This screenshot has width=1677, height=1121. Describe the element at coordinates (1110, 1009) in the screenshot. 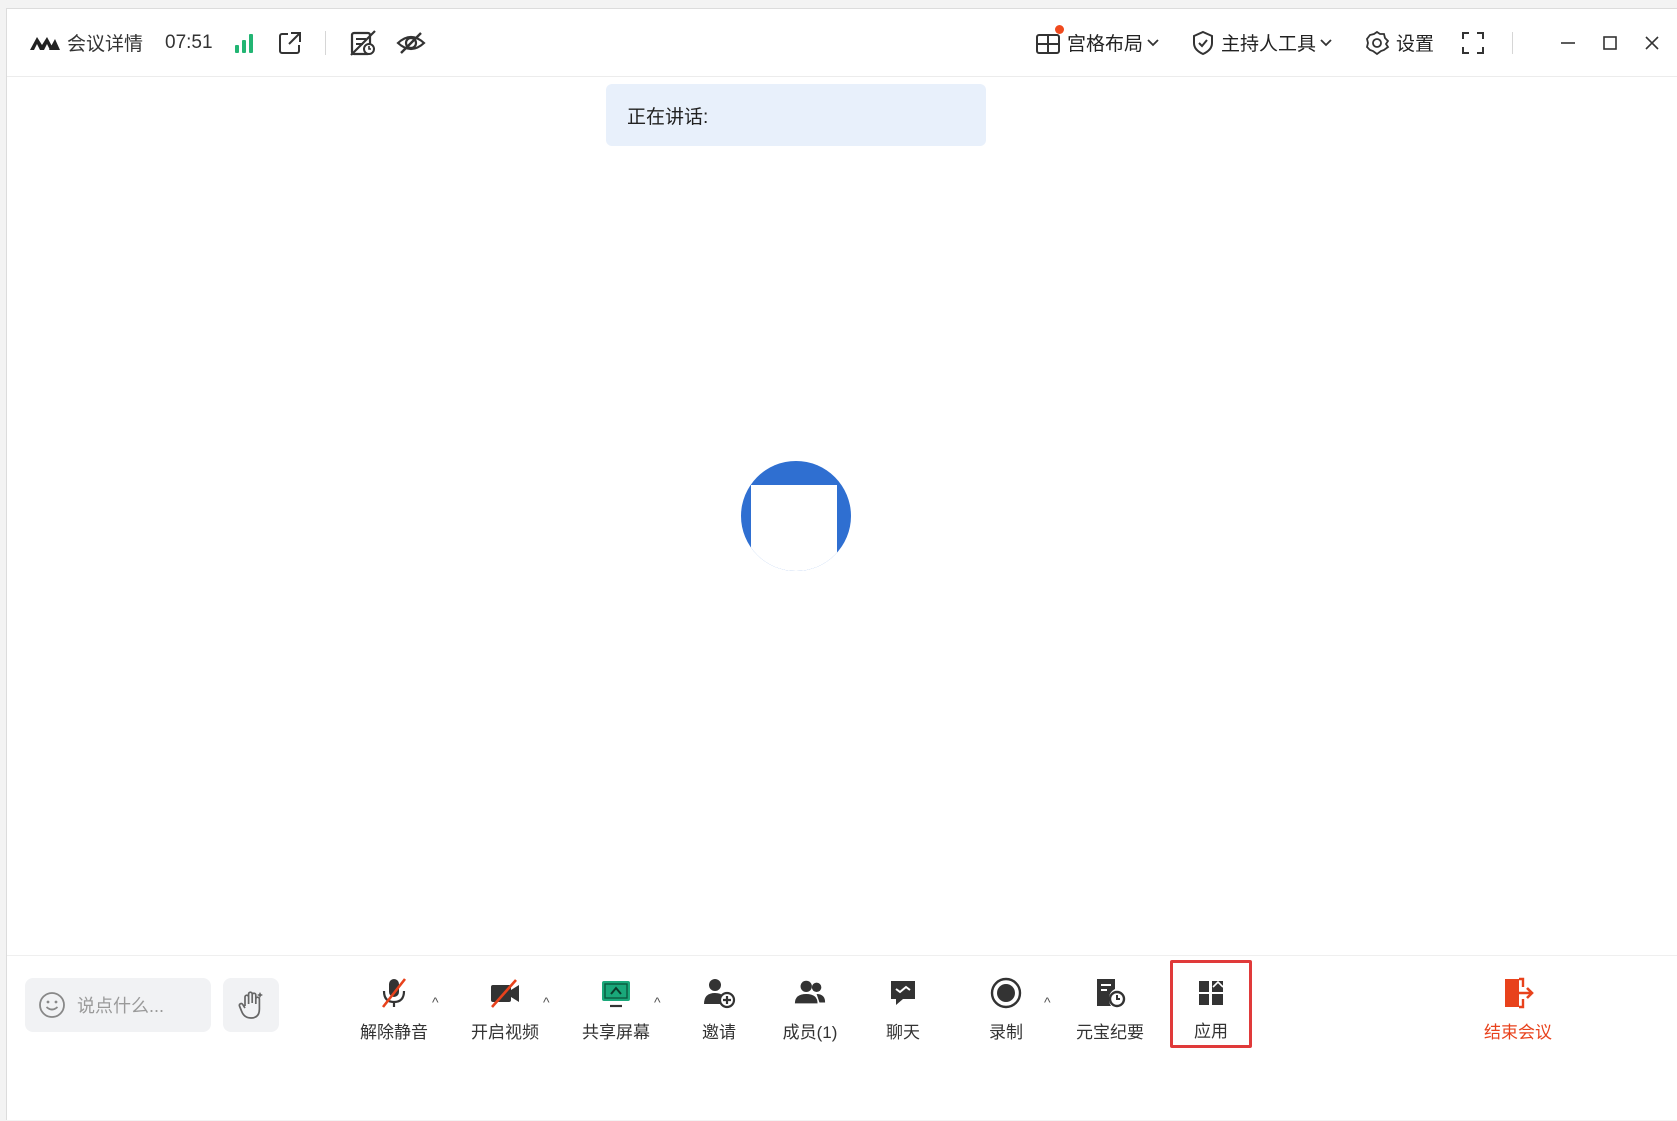

I see `ai-summary-button: 元宝纪要` at that location.